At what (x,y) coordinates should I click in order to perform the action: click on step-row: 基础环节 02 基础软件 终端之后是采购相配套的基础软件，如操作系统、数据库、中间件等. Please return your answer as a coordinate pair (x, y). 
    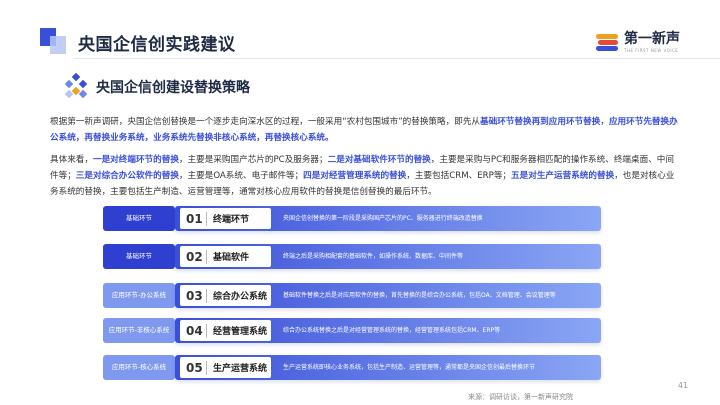
    Looking at the image, I should click on (352, 256).